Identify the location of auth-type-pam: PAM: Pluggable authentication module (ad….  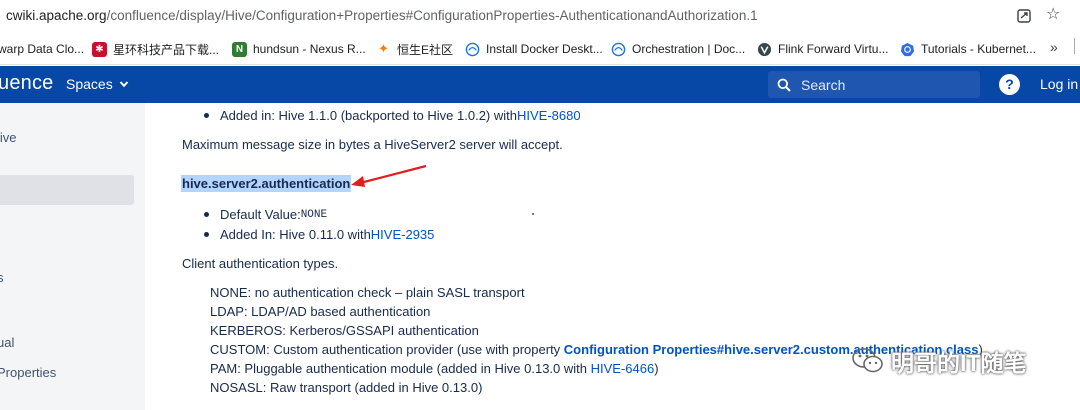
(434, 368).